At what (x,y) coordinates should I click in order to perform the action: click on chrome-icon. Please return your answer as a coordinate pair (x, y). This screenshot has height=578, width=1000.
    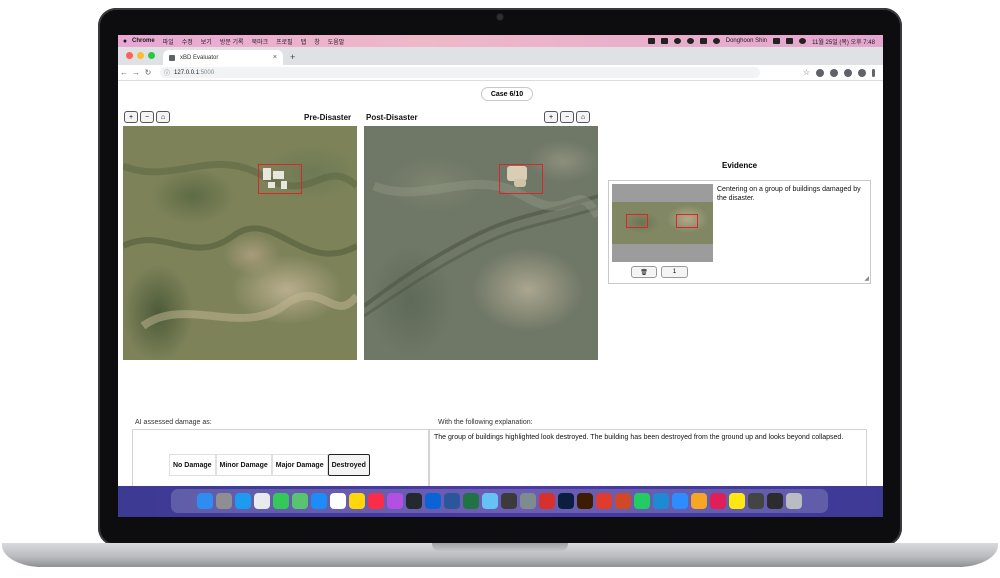
    Looking at the image, I should click on (262, 501).